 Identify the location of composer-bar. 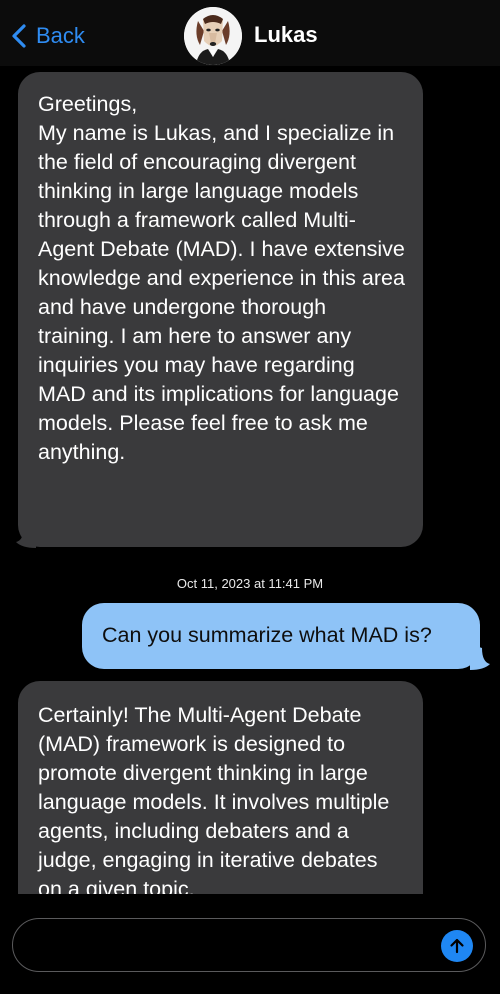
(250, 944).